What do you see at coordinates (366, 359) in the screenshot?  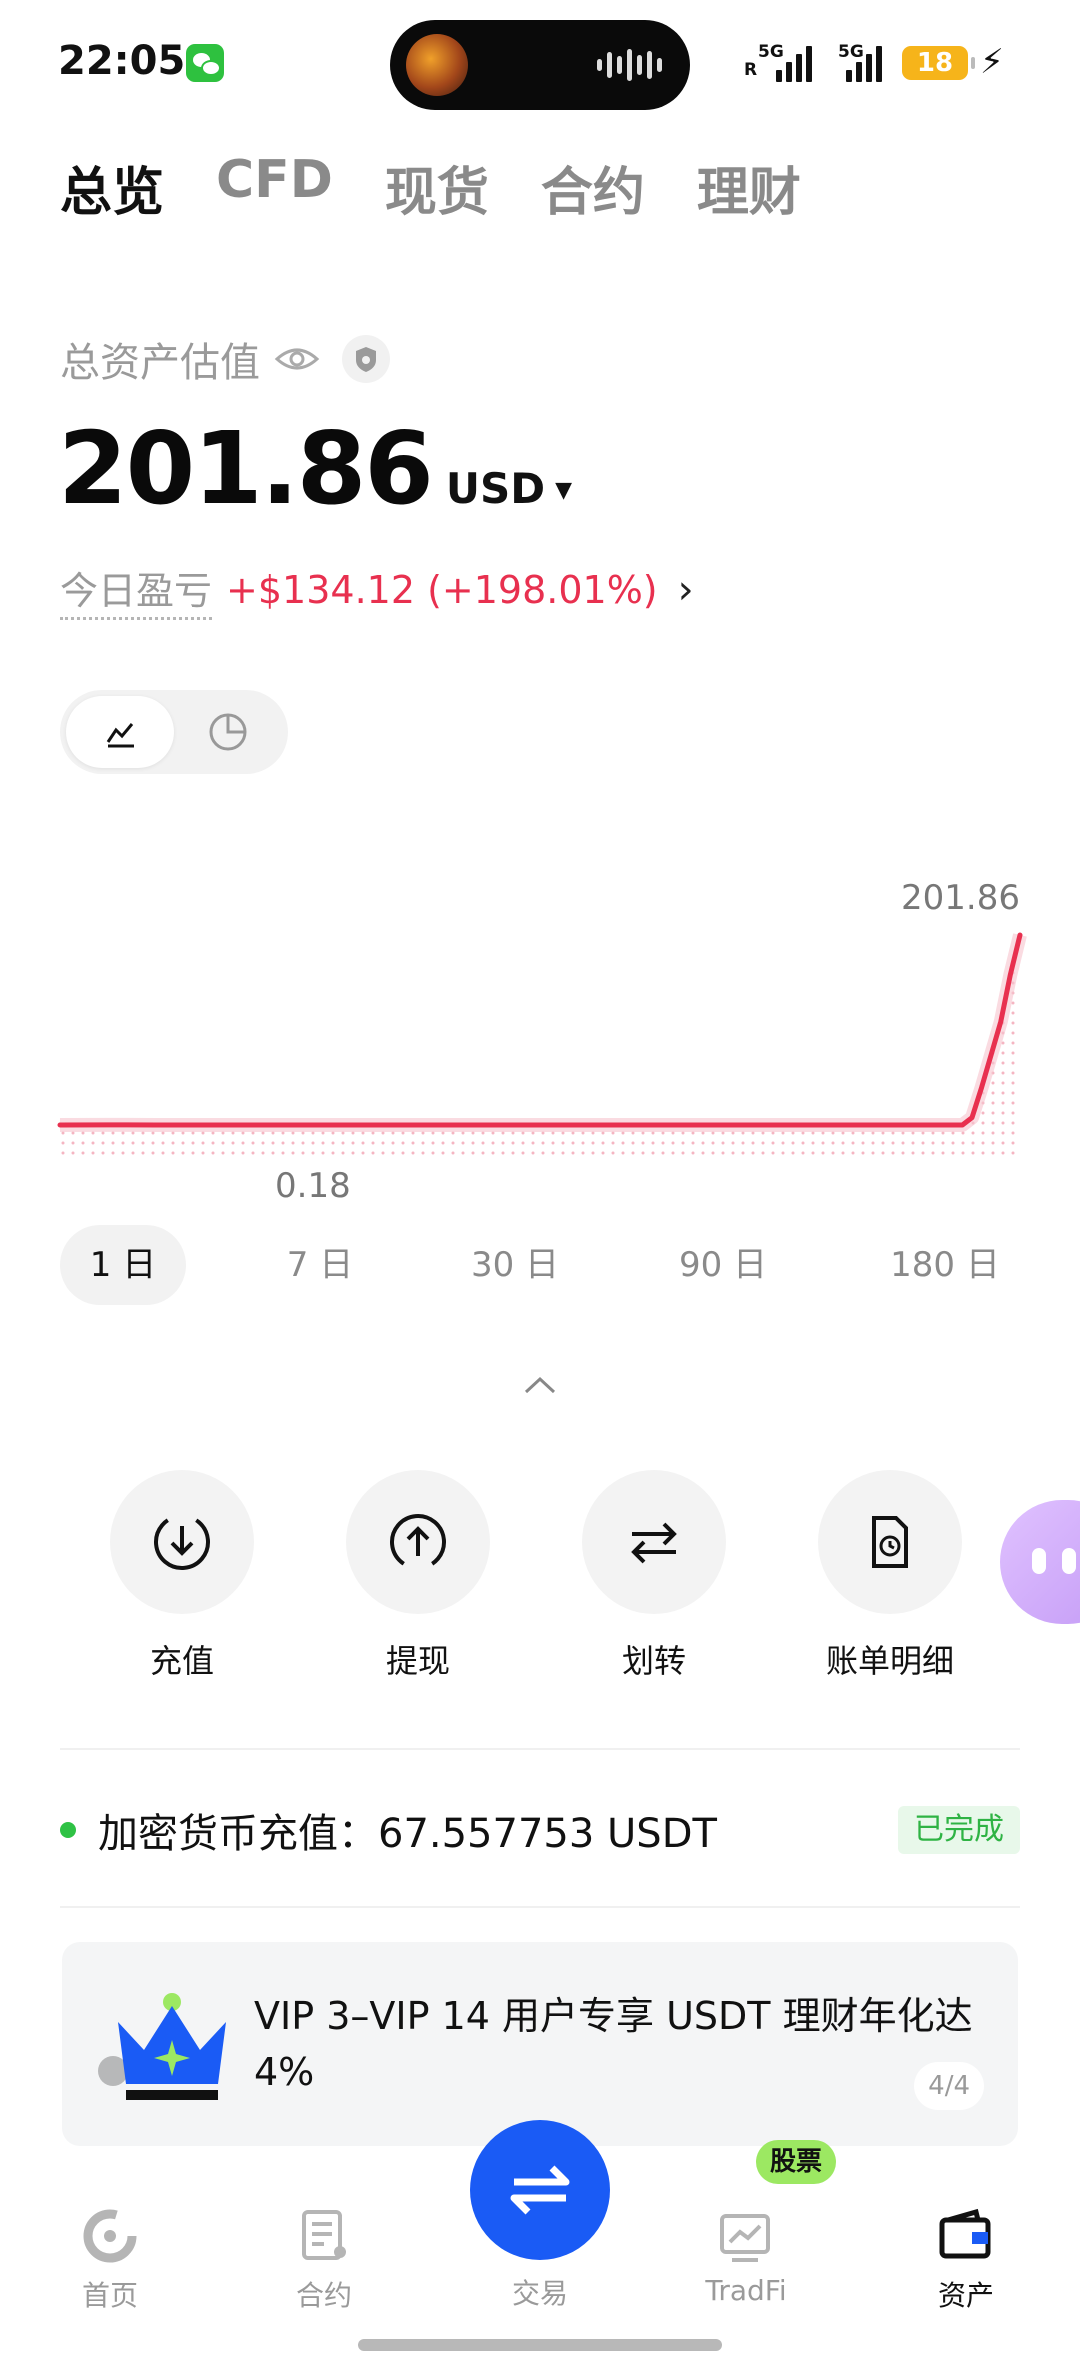 I see `shield-icon` at bounding box center [366, 359].